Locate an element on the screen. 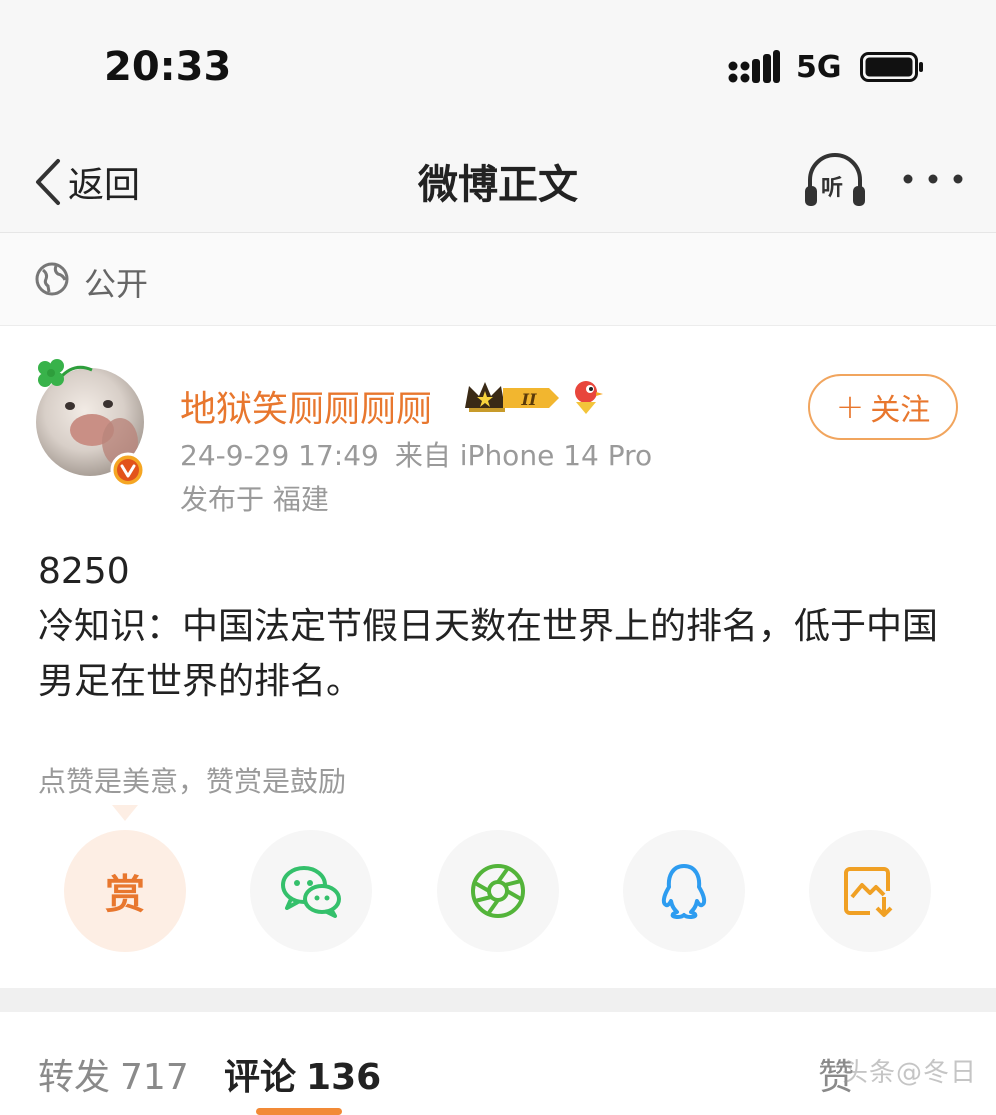 The height and width of the screenshot is (1115, 996). share-wechat-button is located at coordinates (311, 891).